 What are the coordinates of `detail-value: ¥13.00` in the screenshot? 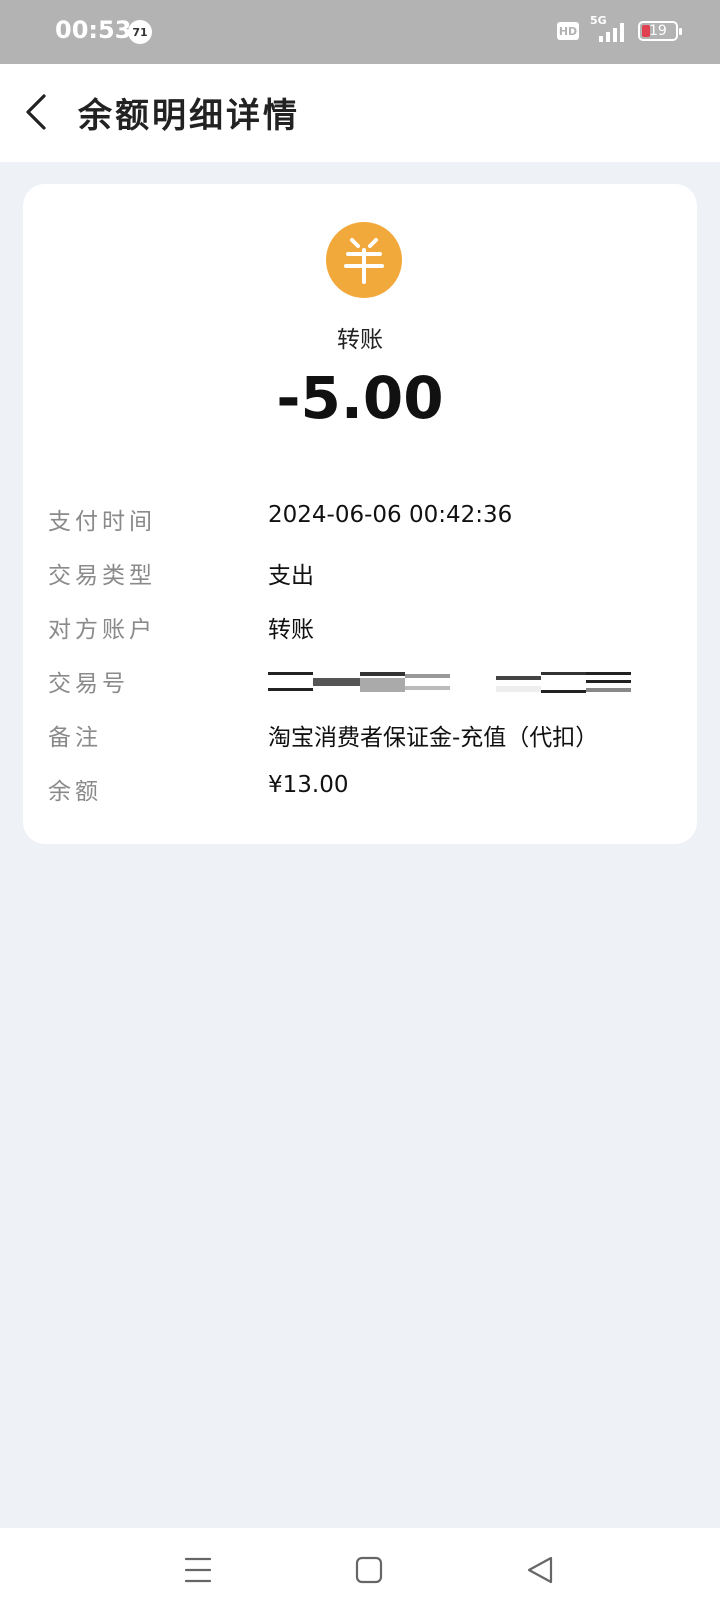 It's located at (308, 785).